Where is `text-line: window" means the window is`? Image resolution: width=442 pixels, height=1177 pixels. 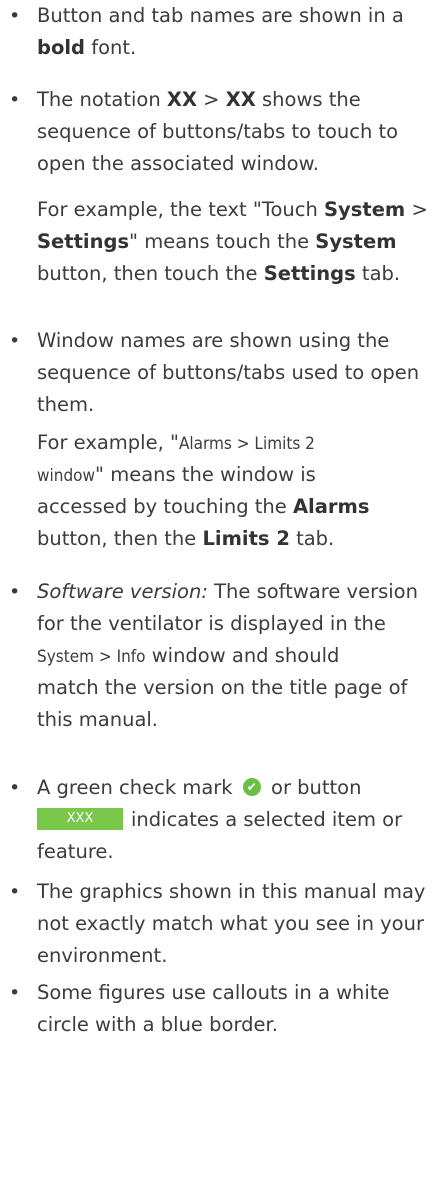
text-line: window" means the window is is located at coordinates (237, 475).